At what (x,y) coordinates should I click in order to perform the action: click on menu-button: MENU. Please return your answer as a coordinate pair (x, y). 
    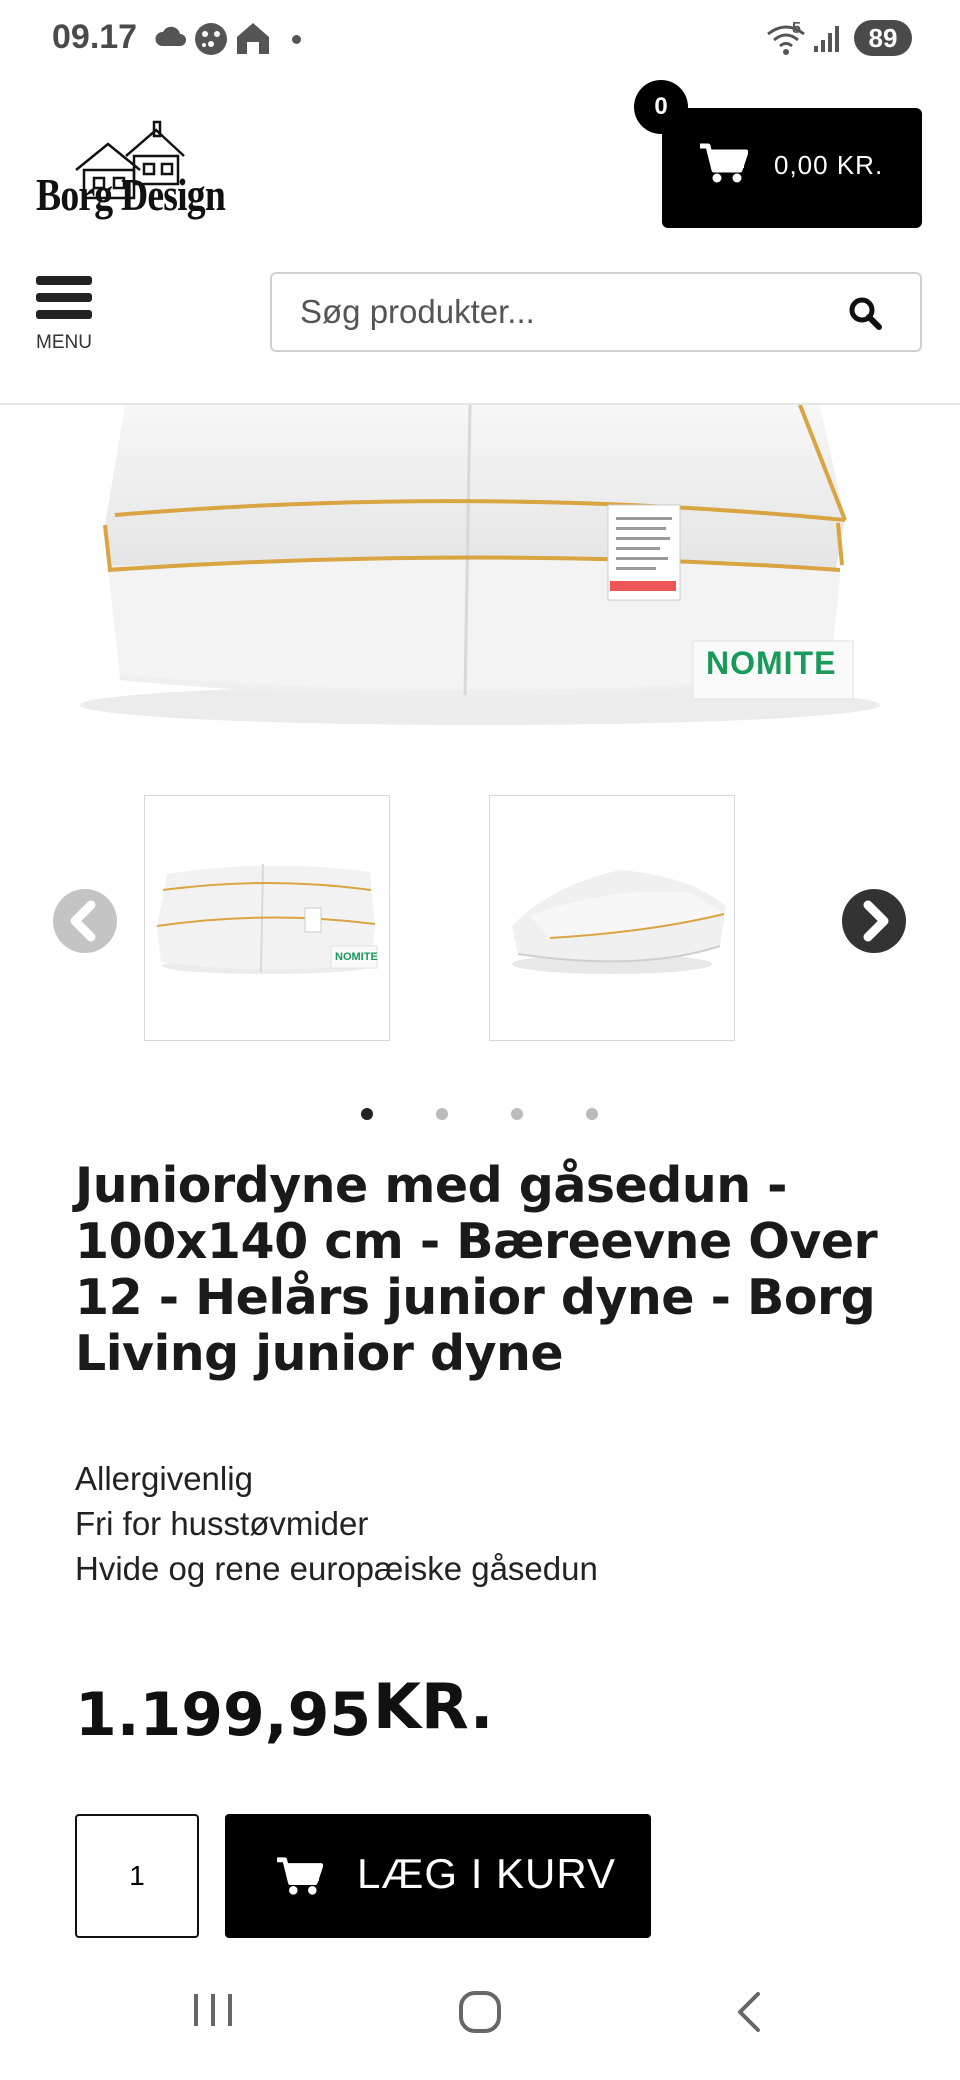
    Looking at the image, I should click on (71, 316).